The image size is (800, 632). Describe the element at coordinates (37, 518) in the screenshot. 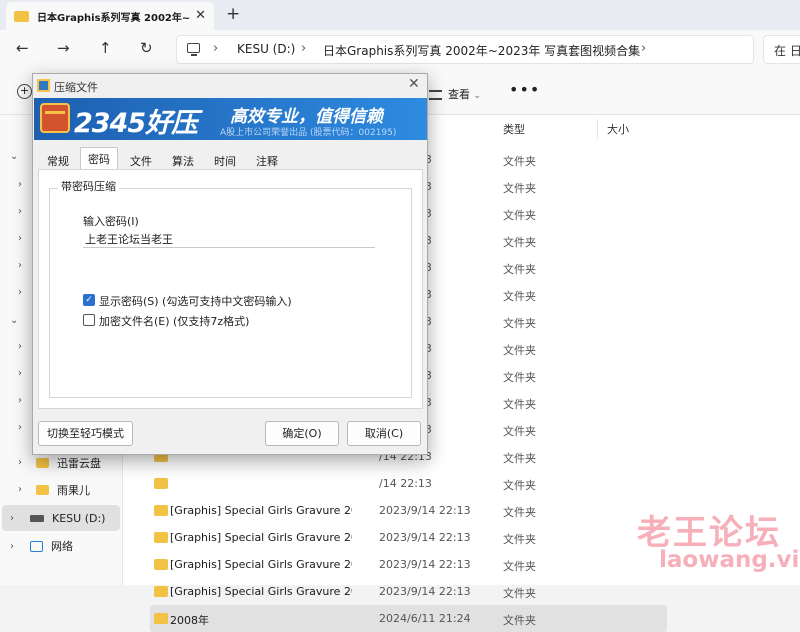

I see `drive-icon` at that location.